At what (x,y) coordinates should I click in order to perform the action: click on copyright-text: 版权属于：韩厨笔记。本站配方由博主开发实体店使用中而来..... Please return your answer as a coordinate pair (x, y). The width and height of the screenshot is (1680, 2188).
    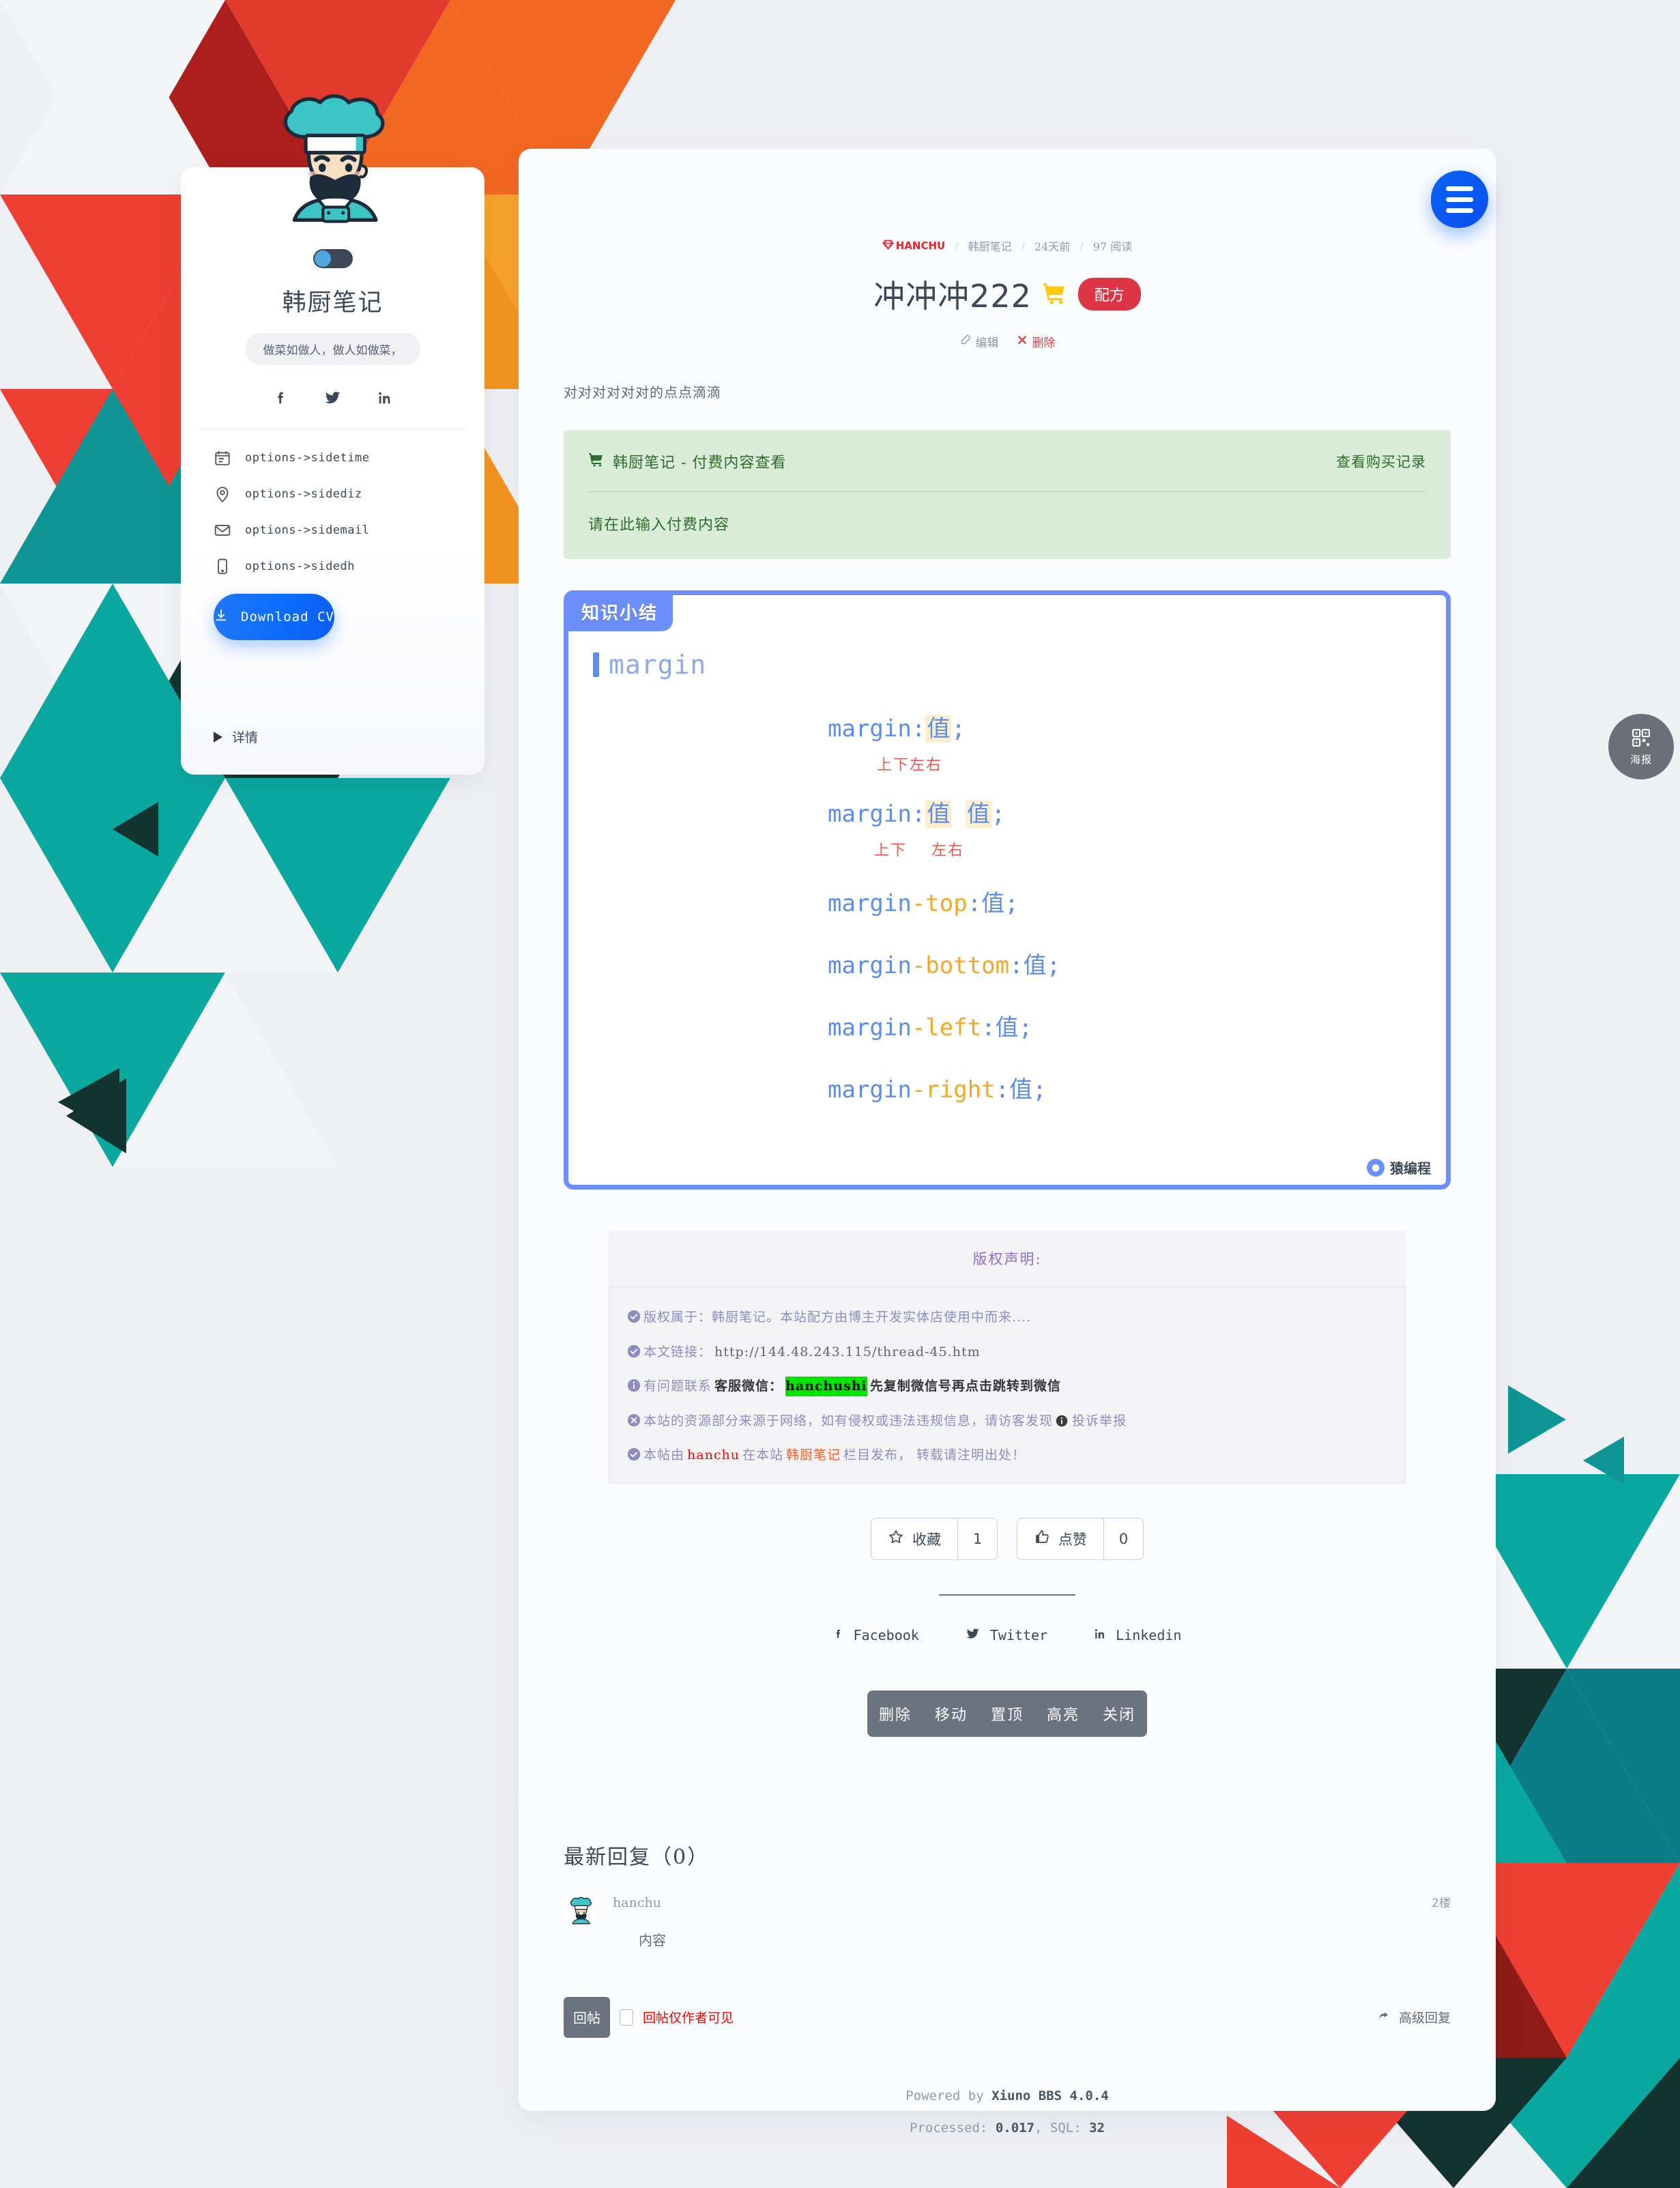
    Looking at the image, I should click on (837, 1317).